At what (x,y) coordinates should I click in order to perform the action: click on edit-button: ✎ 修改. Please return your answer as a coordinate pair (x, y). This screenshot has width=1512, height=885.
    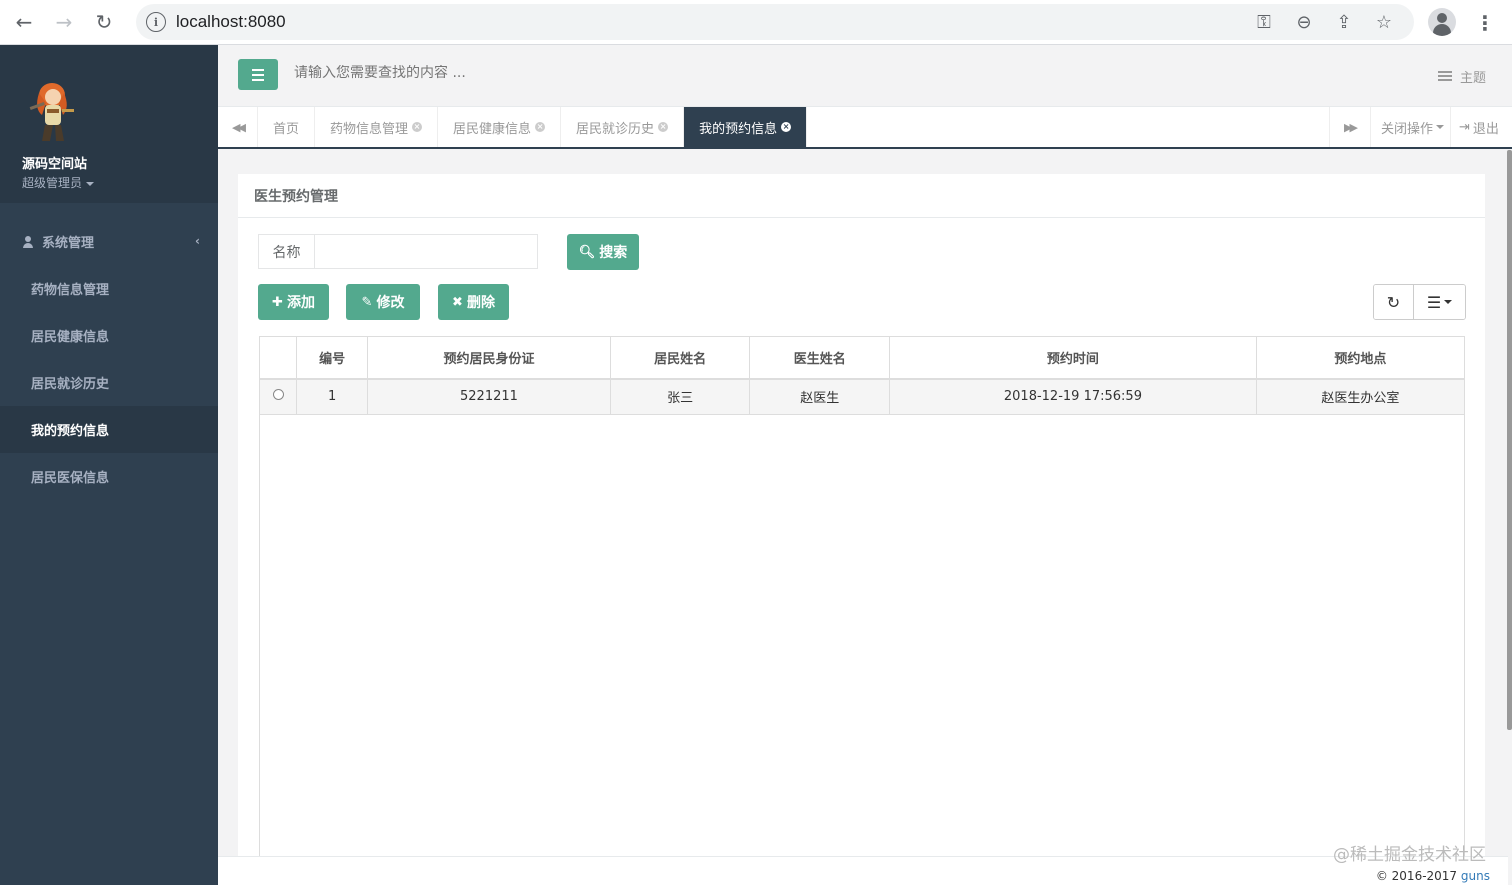
    Looking at the image, I should click on (383, 302).